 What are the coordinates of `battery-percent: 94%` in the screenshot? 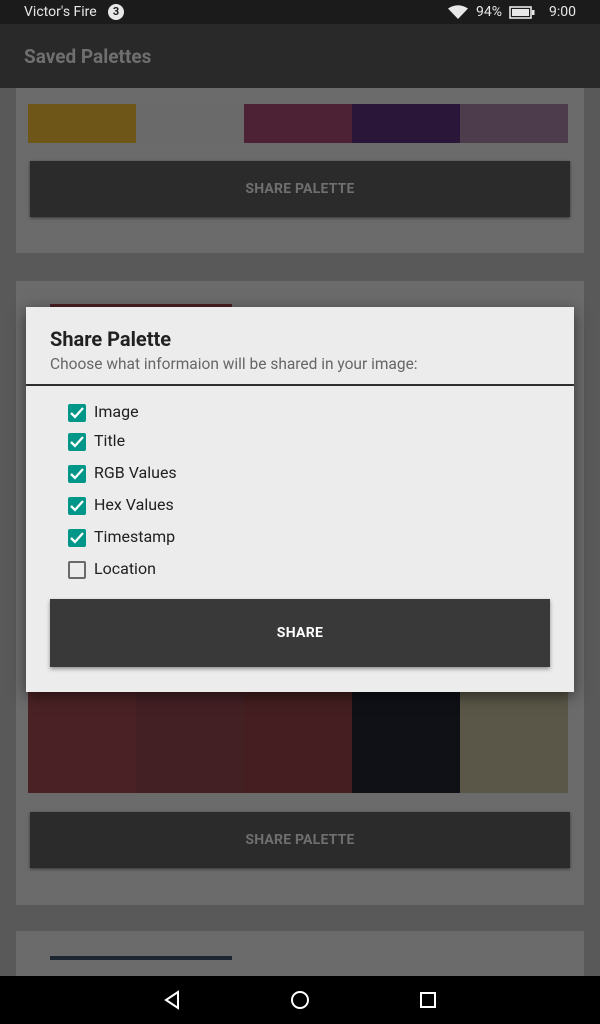 It's located at (489, 12).